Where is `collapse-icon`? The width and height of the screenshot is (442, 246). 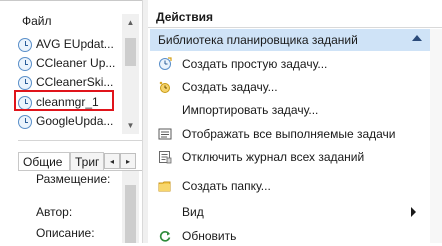 collapse-icon is located at coordinates (417, 38).